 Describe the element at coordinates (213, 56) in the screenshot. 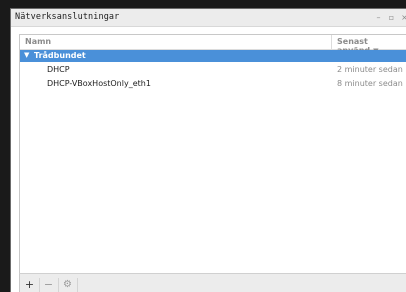

I see `group-row-wired: ▼ Trådbundet` at that location.